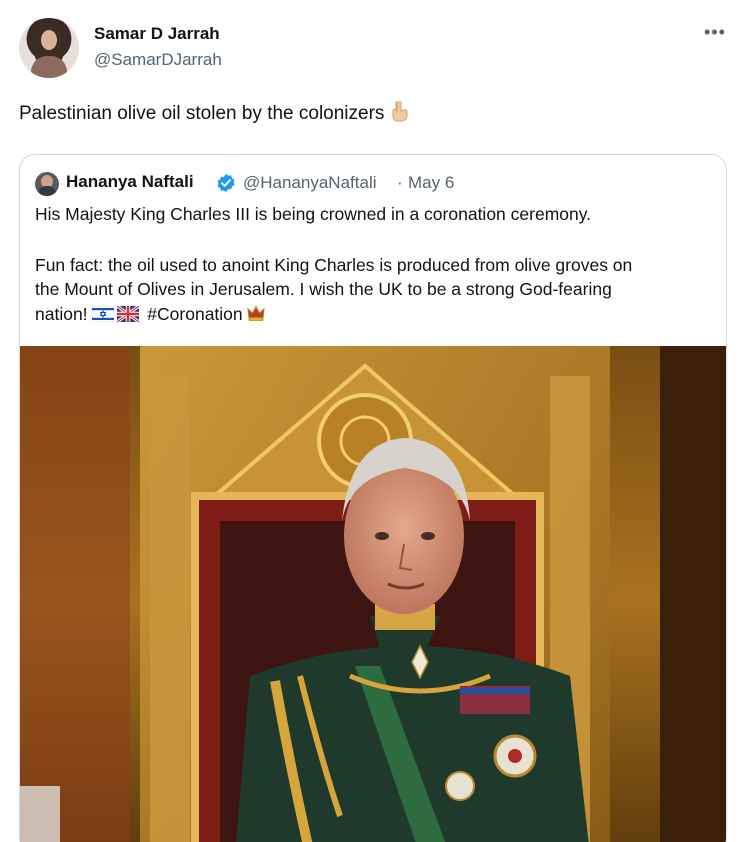 The width and height of the screenshot is (742, 842). Describe the element at coordinates (103, 314) in the screenshot. I see `israel-flag-icon` at that location.